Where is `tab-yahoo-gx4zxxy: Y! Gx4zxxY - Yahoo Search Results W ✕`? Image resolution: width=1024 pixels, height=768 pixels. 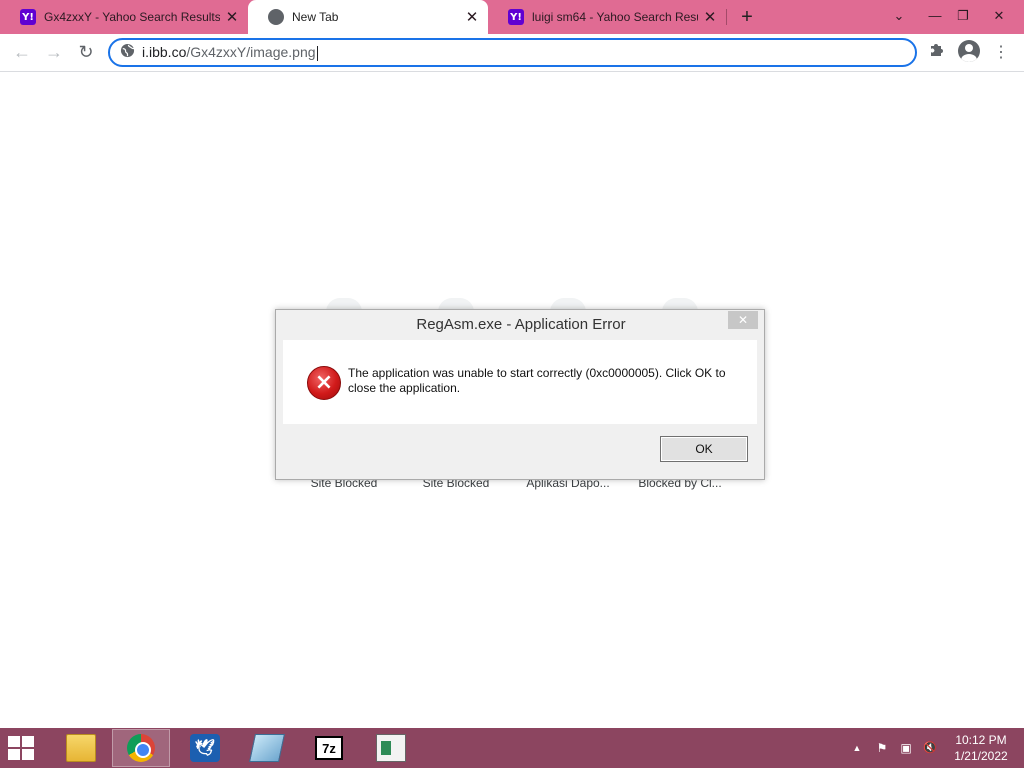 tab-yahoo-gx4zxxy: Y! Gx4zxxY - Yahoo Search Results W ✕ is located at coordinates (124, 17).